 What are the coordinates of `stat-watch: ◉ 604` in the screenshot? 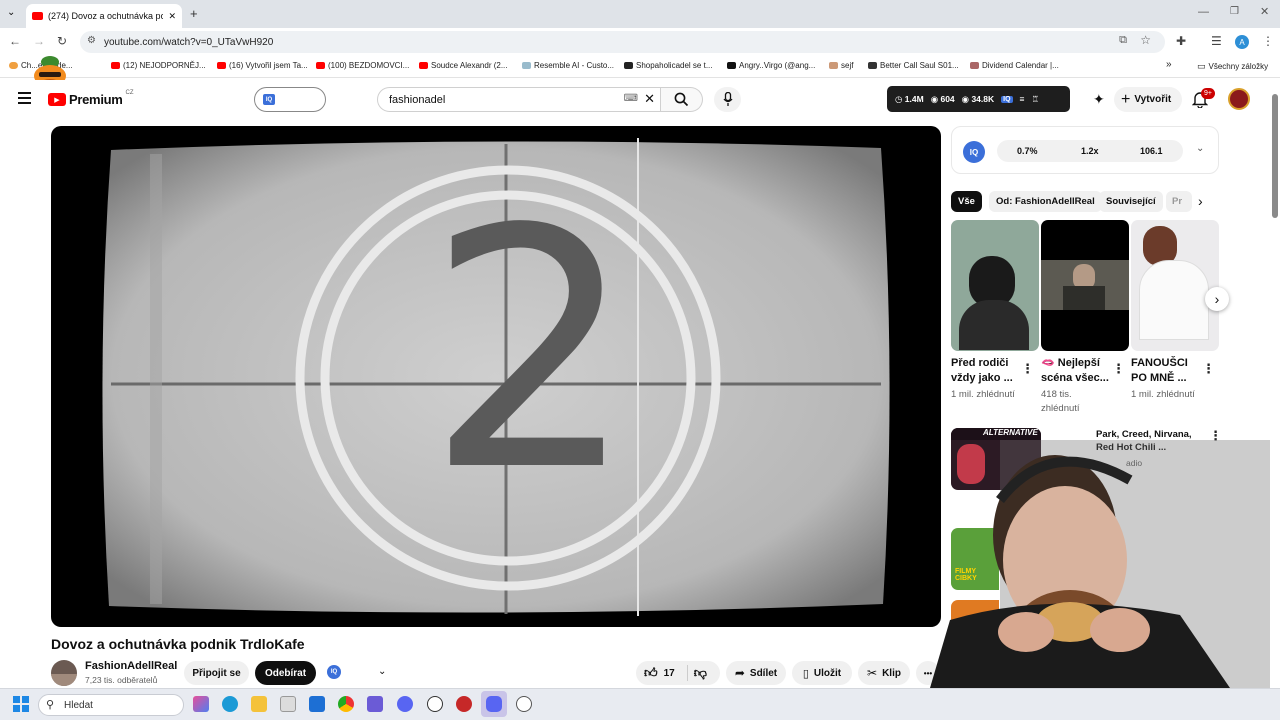 It's located at (942, 98).